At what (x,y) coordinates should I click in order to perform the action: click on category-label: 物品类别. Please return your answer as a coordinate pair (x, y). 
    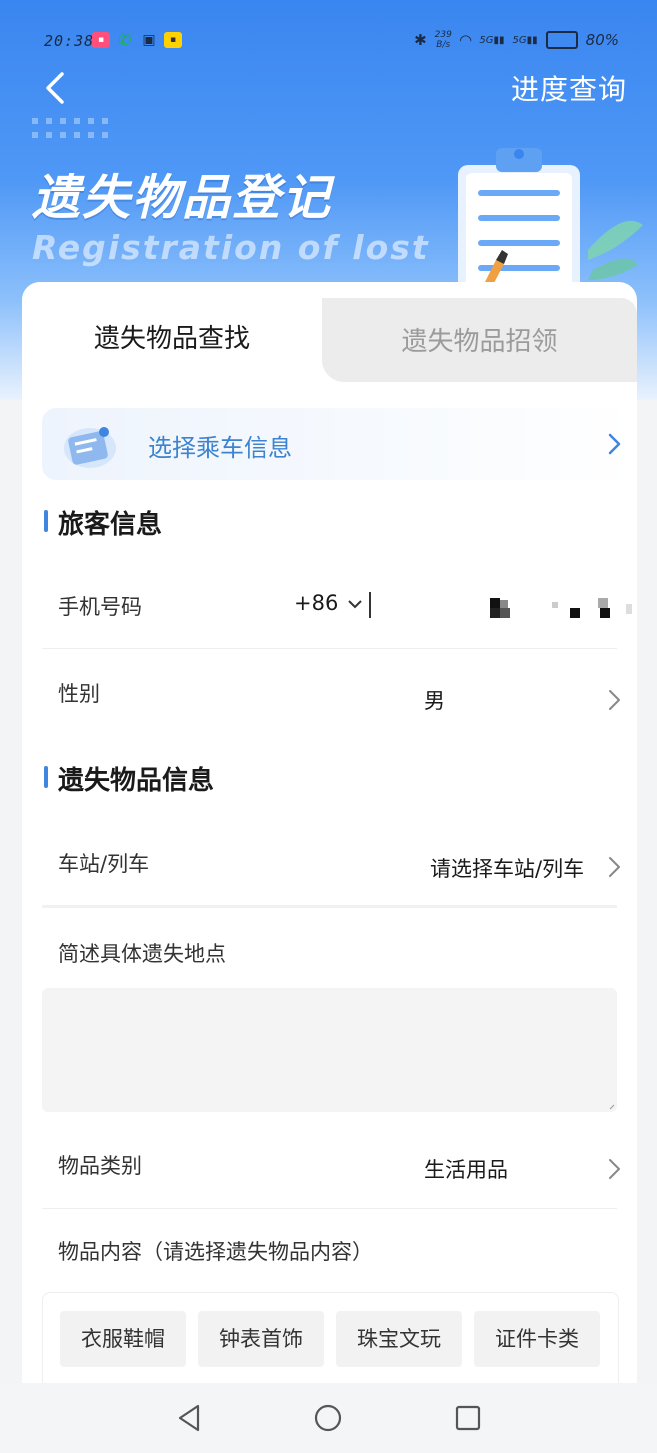
    Looking at the image, I should click on (100, 1166).